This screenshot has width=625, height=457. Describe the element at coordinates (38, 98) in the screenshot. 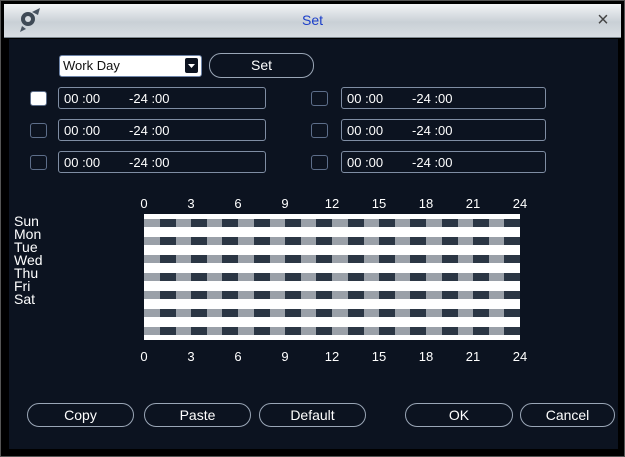

I see `period-1-checkbox` at that location.